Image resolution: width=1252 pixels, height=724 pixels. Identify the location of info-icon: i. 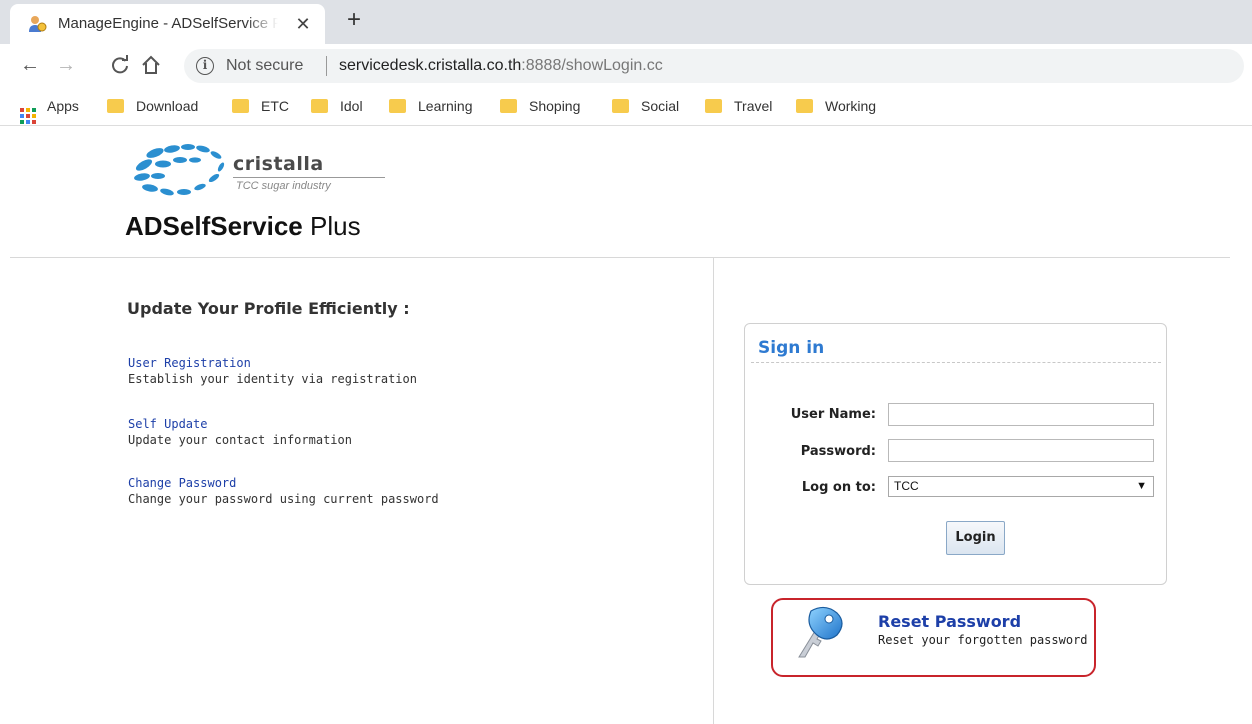
(205, 66).